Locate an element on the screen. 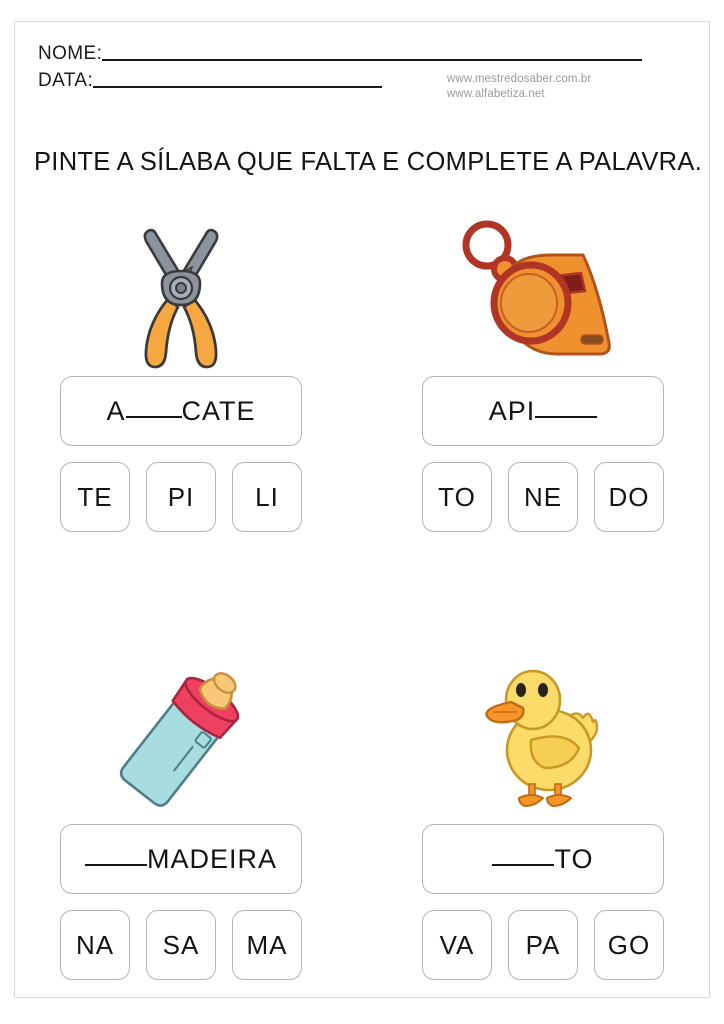 This screenshot has height=1024, width=724. date-write-line is located at coordinates (238, 87).